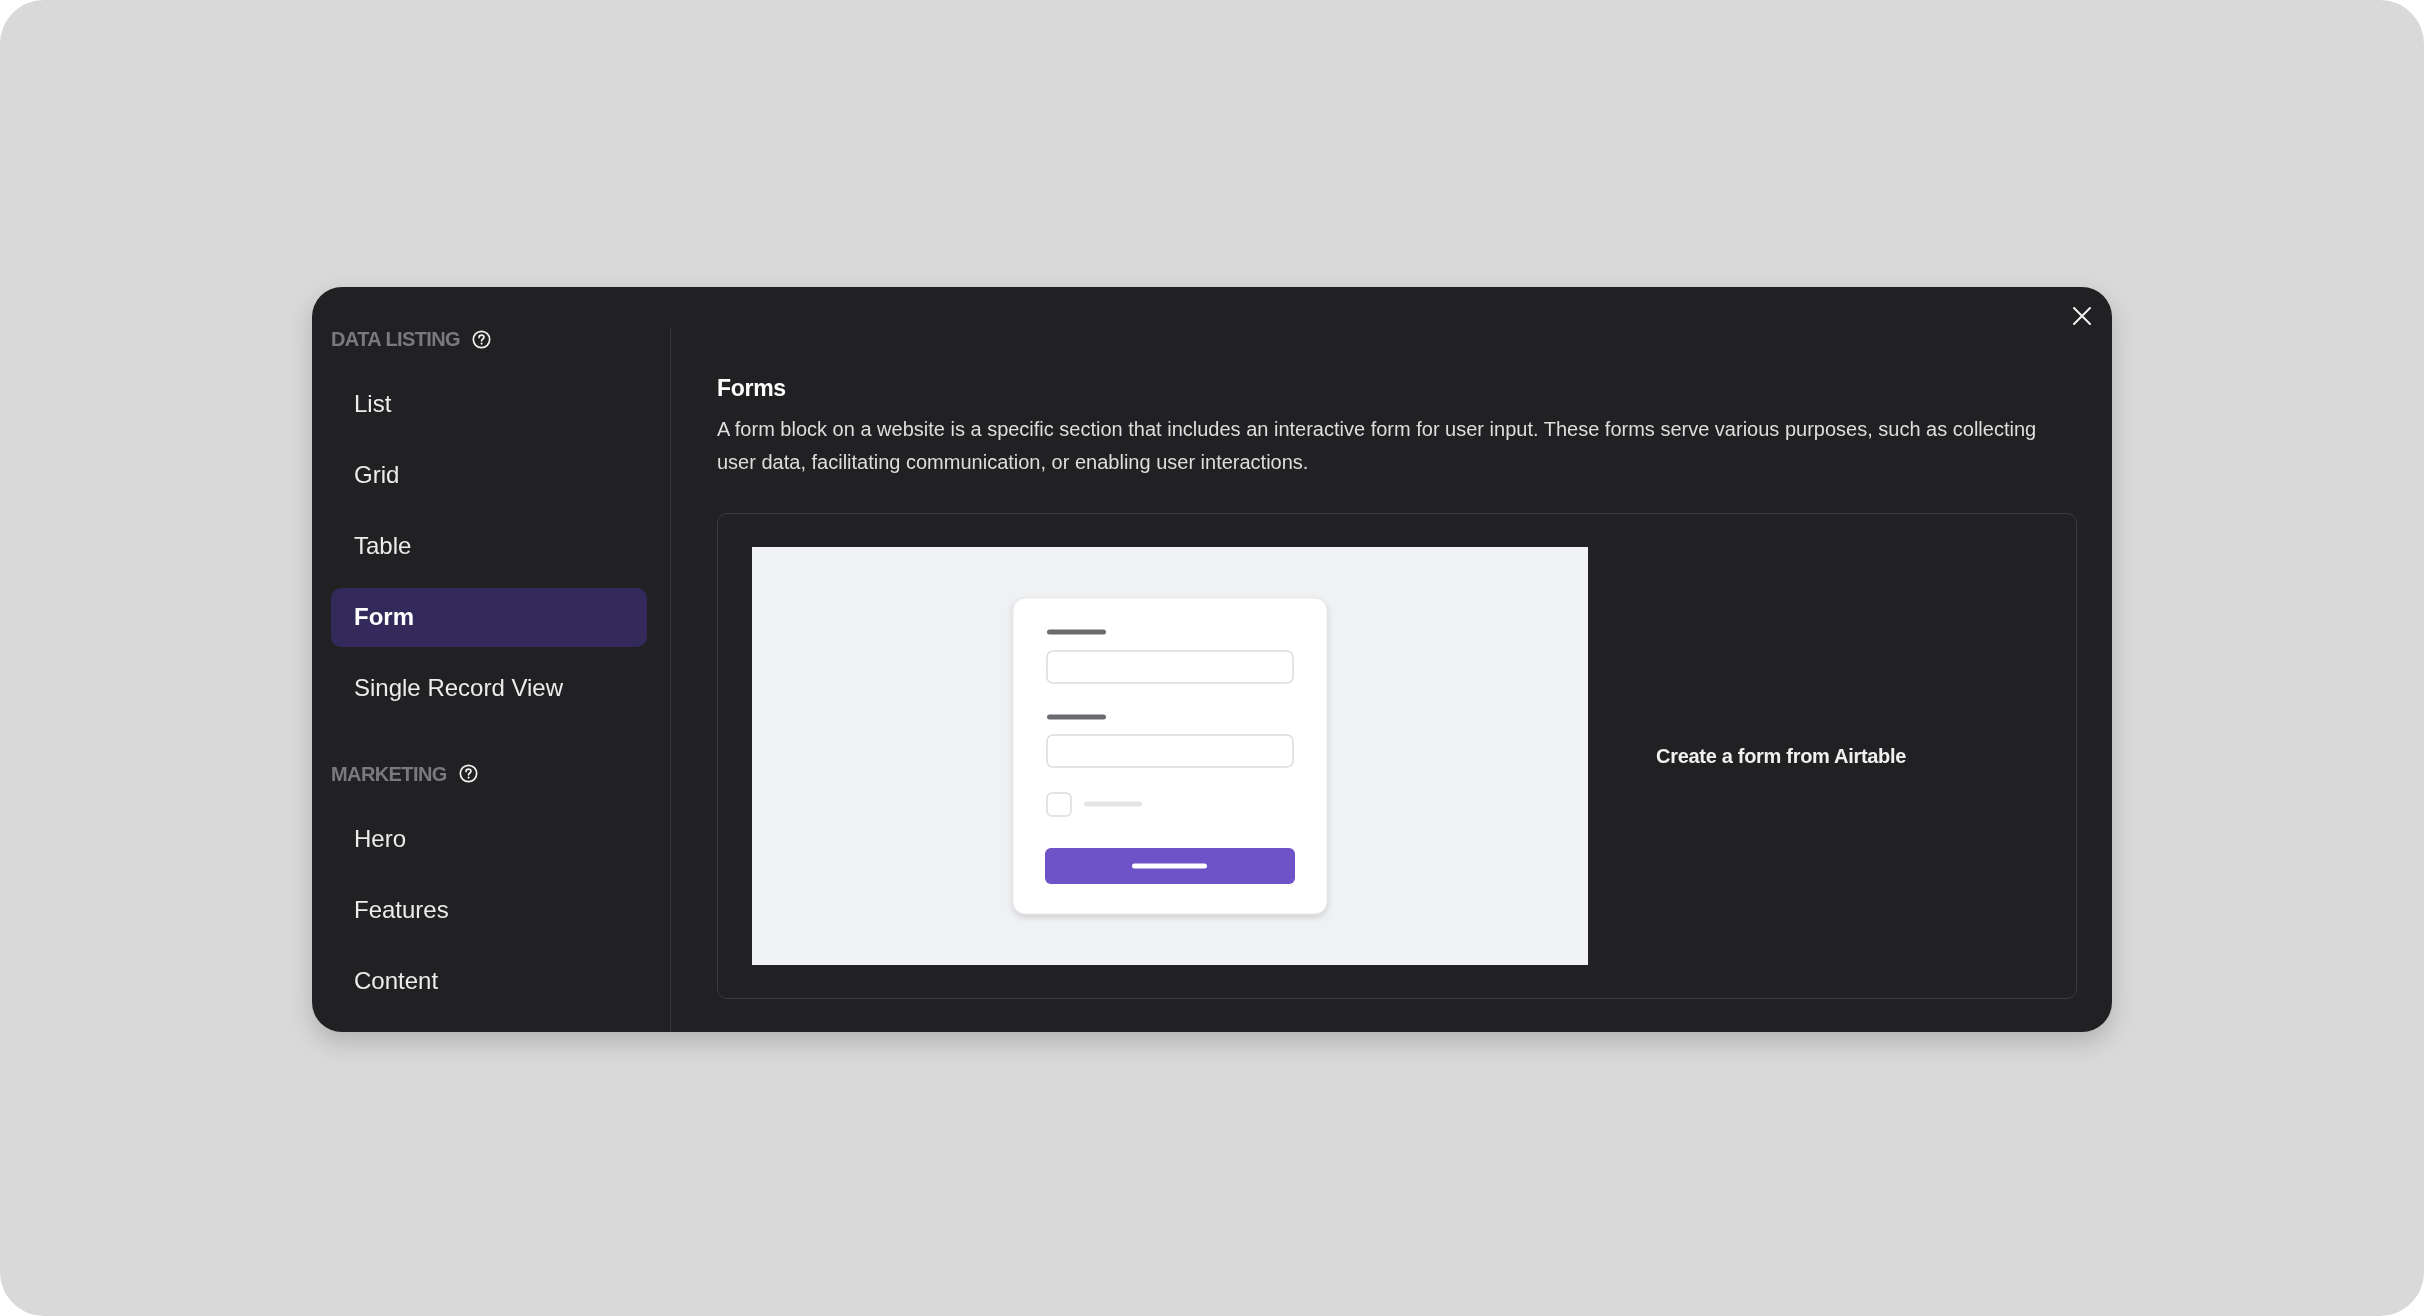  Describe the element at coordinates (752, 388) in the screenshot. I see `content-title: Forms` at that location.